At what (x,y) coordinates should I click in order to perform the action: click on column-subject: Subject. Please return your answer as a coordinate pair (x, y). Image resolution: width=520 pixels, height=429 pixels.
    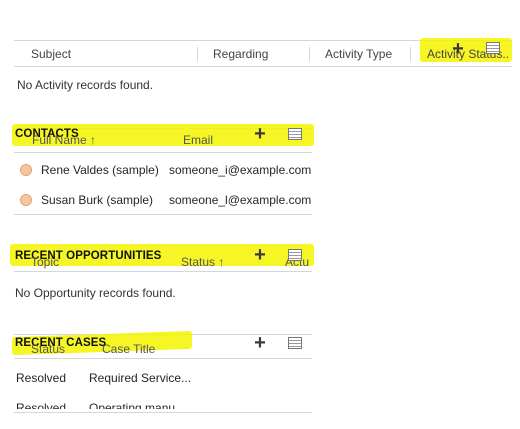
    Looking at the image, I should click on (51, 54).